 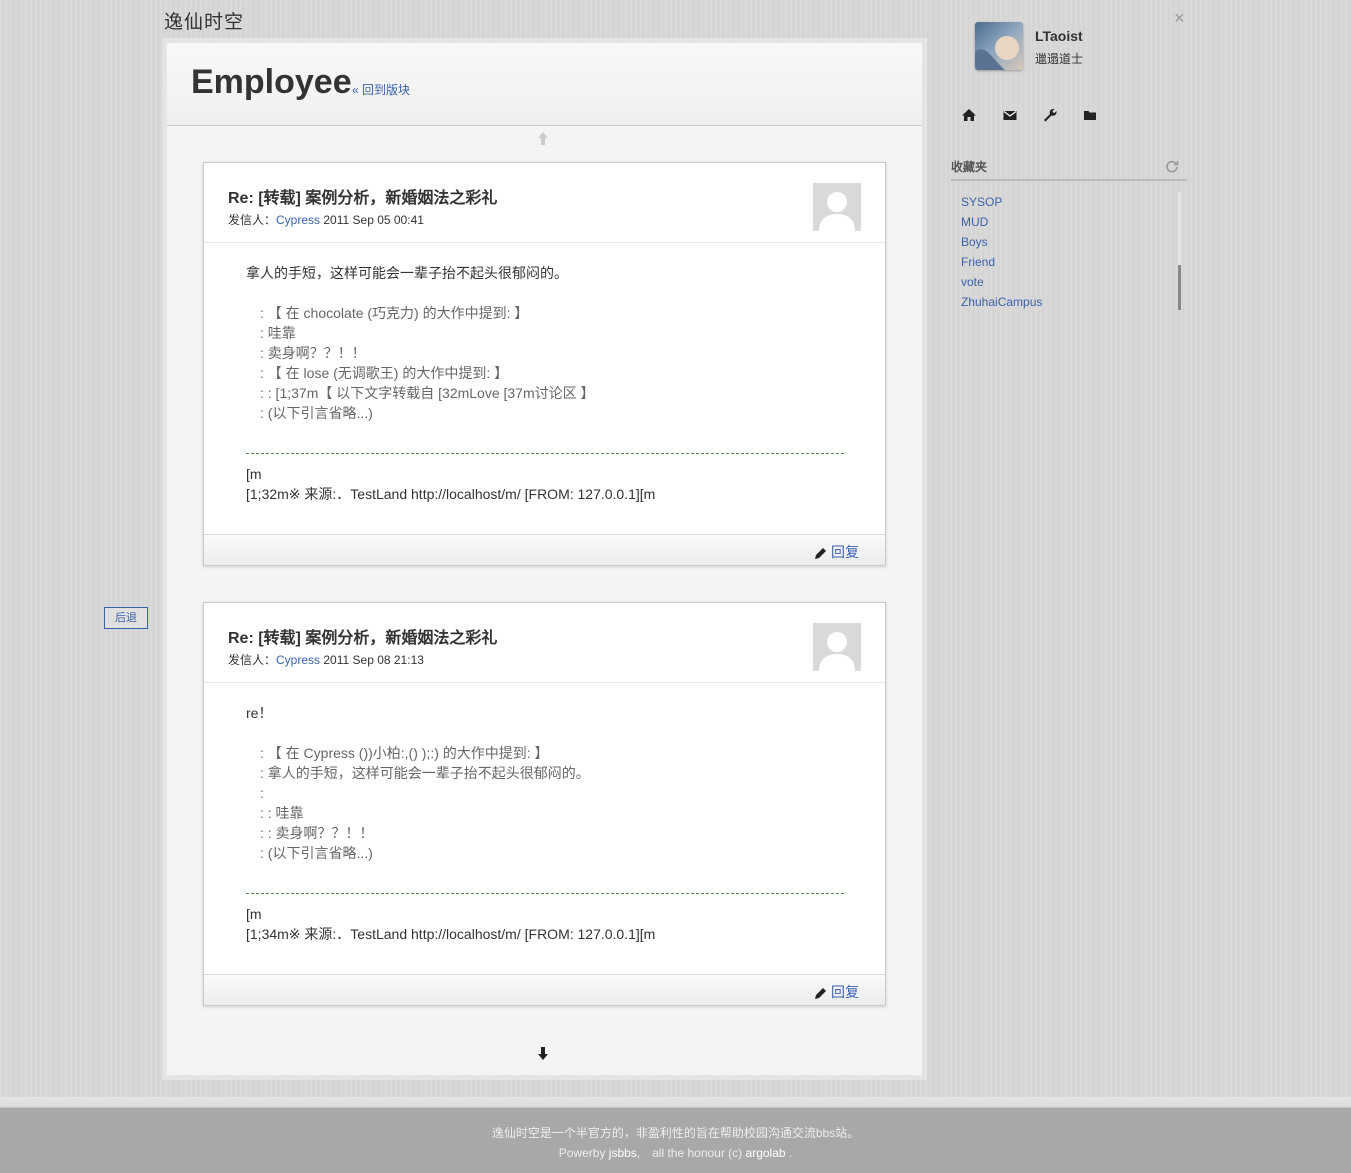 I want to click on board-header: Employee « 回到版块, so click(x=544, y=84).